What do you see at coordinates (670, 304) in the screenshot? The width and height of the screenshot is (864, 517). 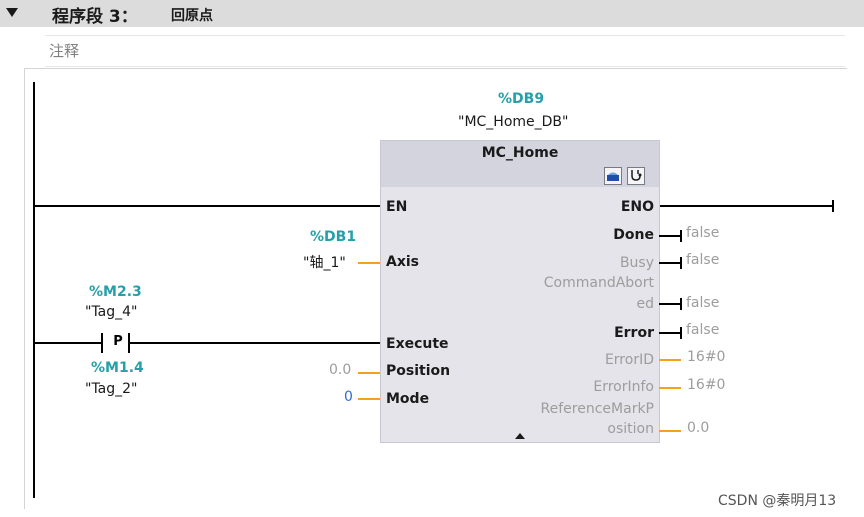 I see `command-aborted-wire` at bounding box center [670, 304].